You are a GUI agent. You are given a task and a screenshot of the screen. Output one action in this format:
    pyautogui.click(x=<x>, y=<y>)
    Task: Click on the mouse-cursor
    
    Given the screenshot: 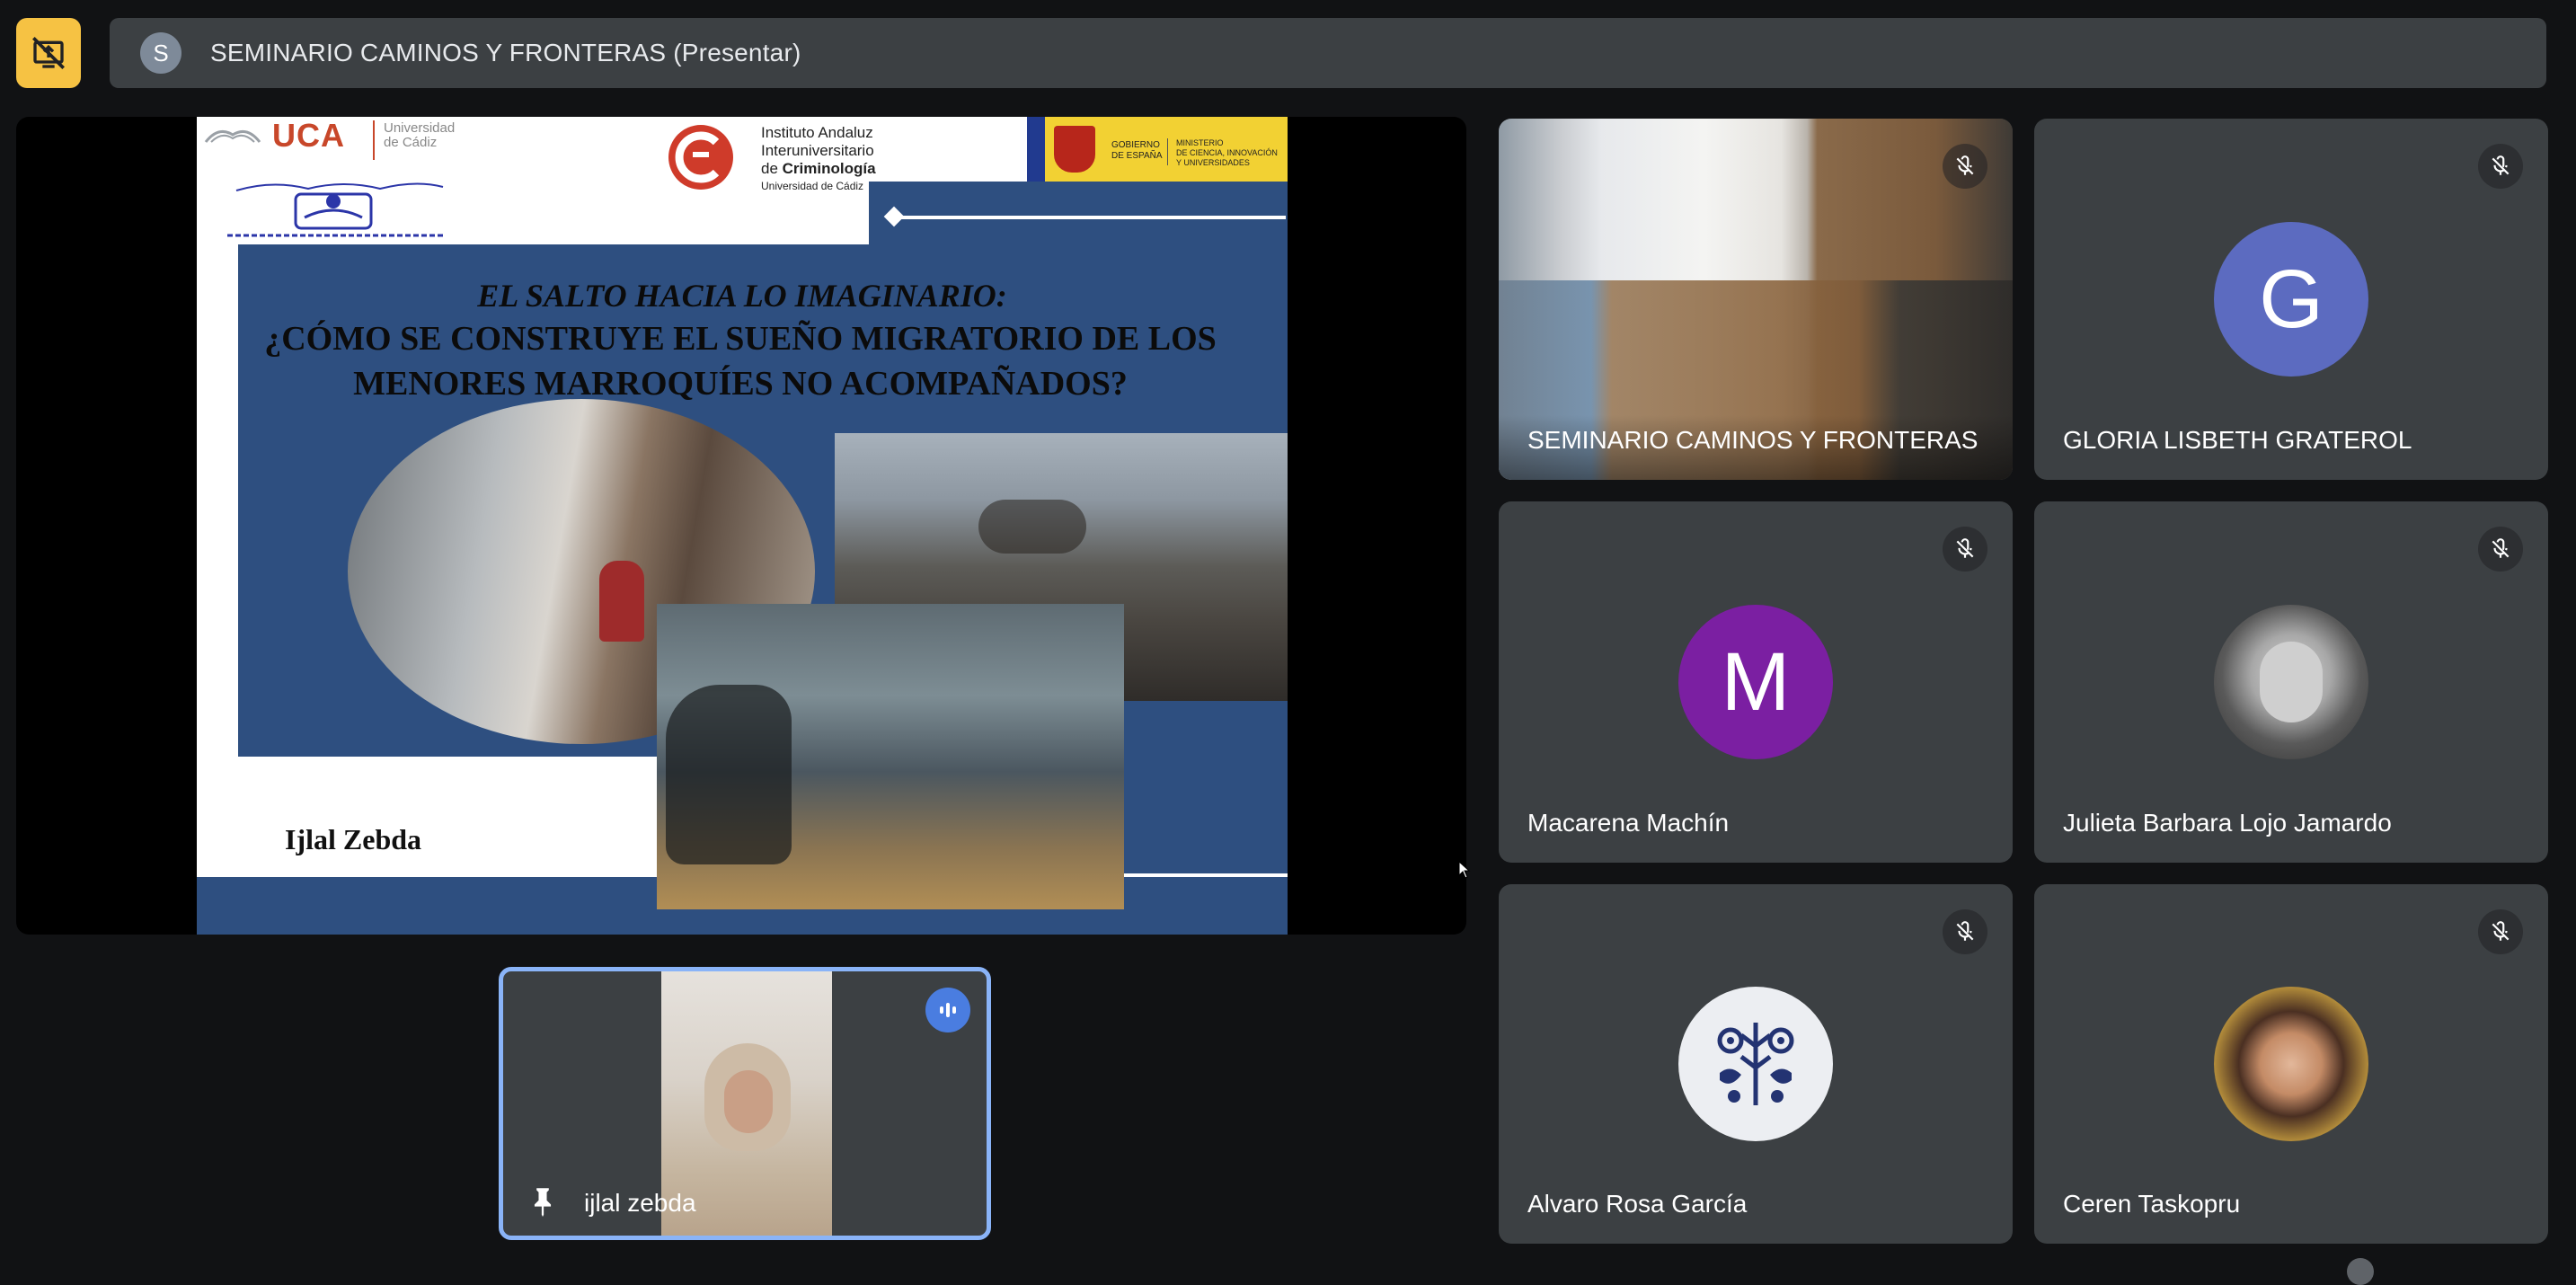 What is the action you would take?
    pyautogui.click(x=1464, y=869)
    